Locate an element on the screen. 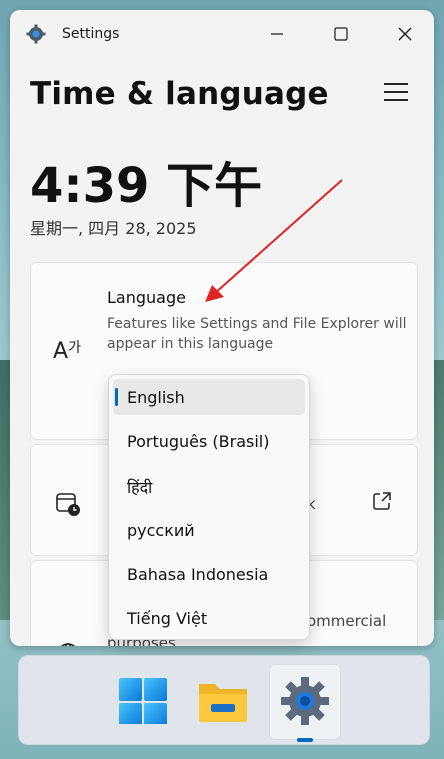 This screenshot has width=444, height=759. language-option-hindi: हिंदी is located at coordinates (209, 485).